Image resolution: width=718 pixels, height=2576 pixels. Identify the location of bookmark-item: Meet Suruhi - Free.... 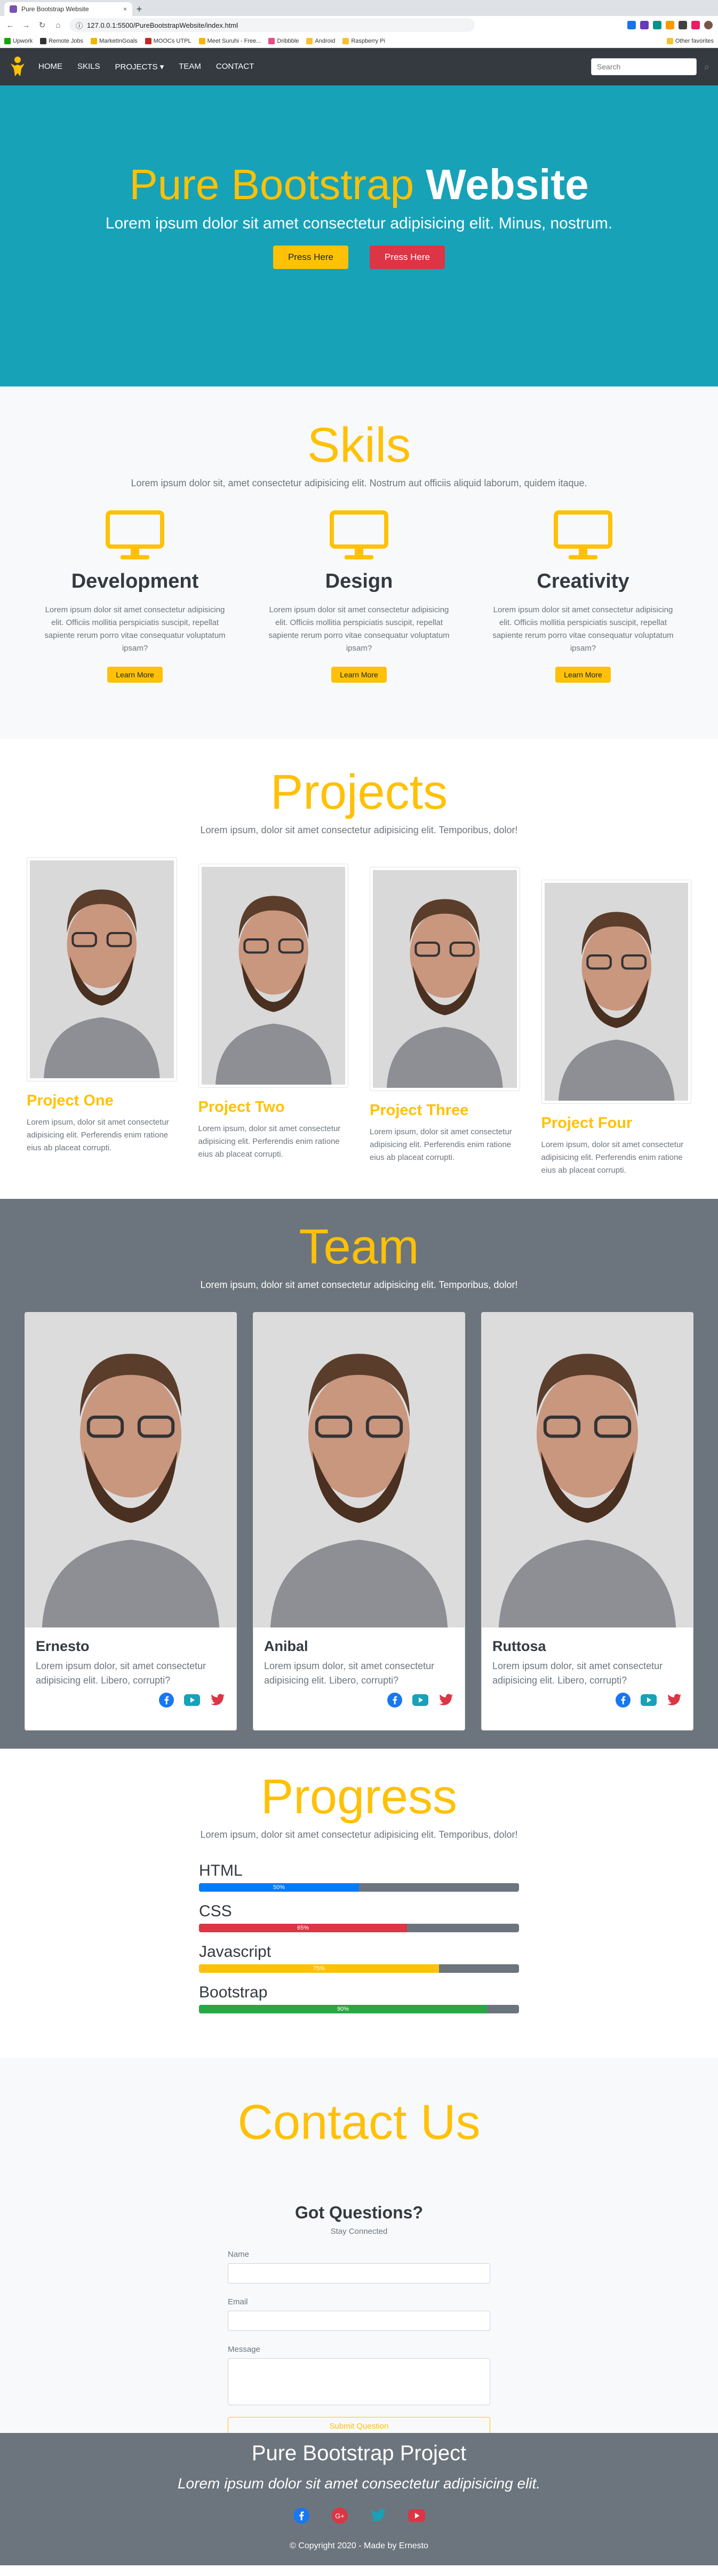
(229, 40).